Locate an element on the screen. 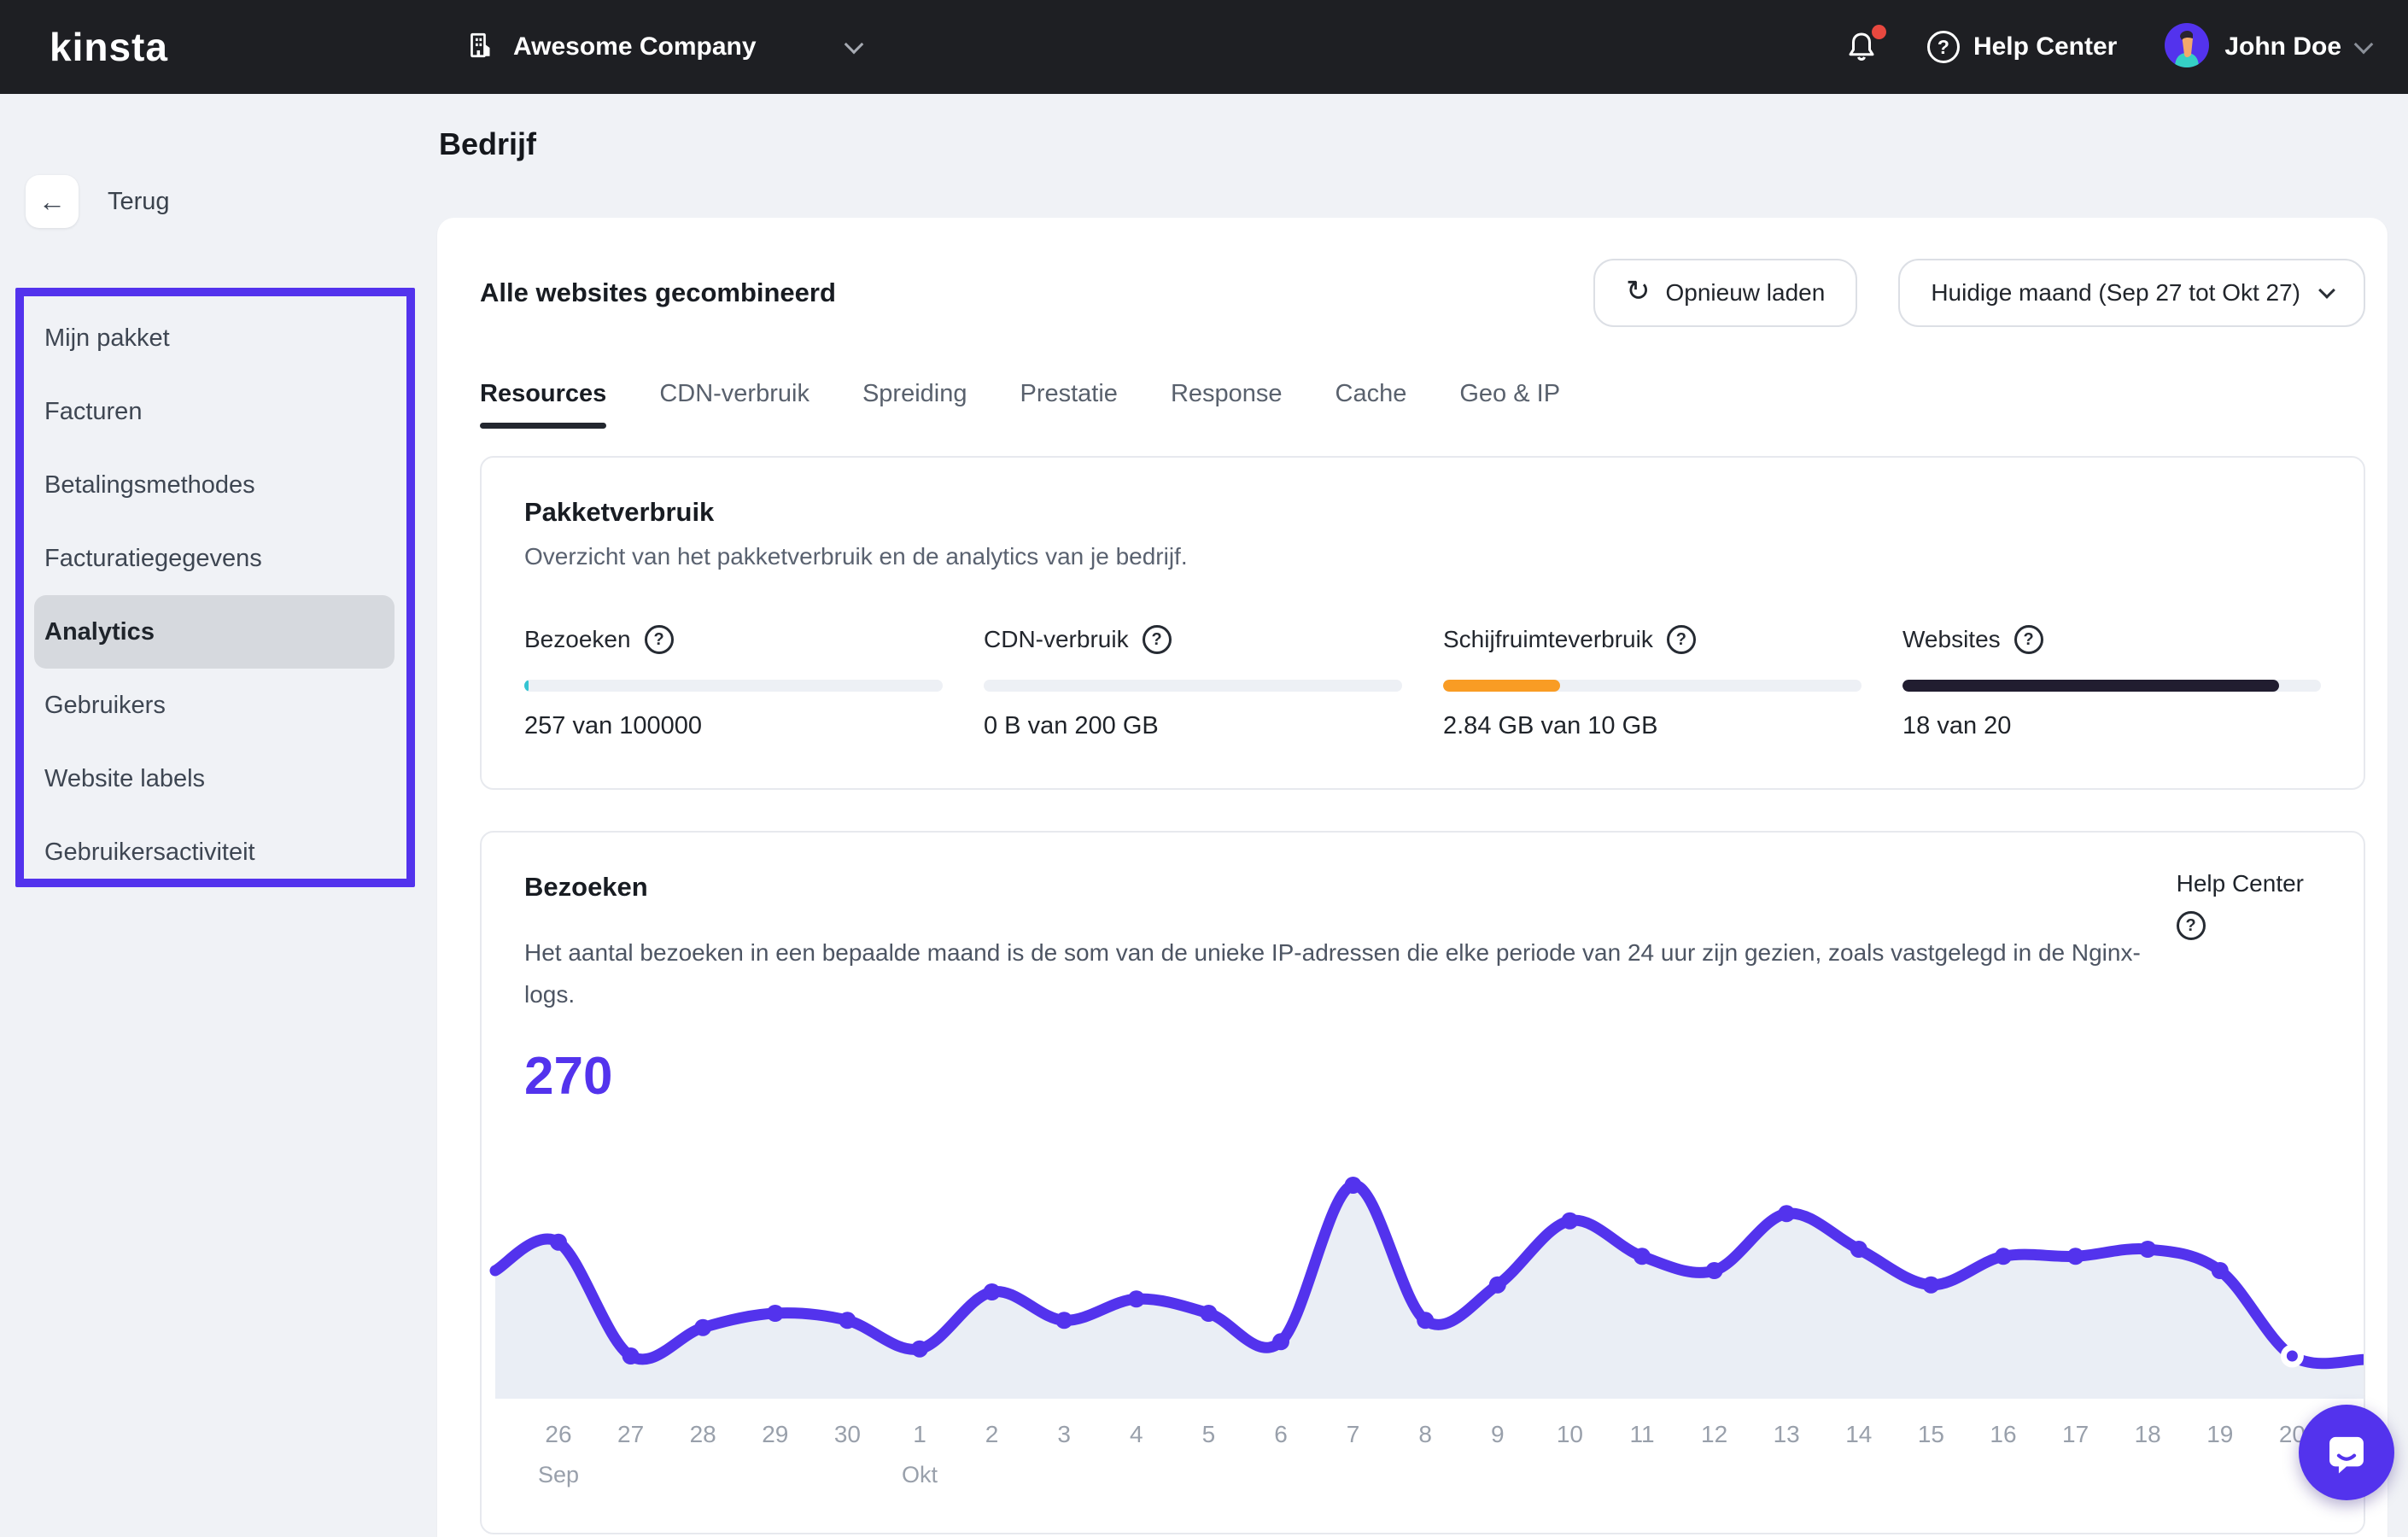  x-tick-18: 18 is located at coordinates (2147, 1434).